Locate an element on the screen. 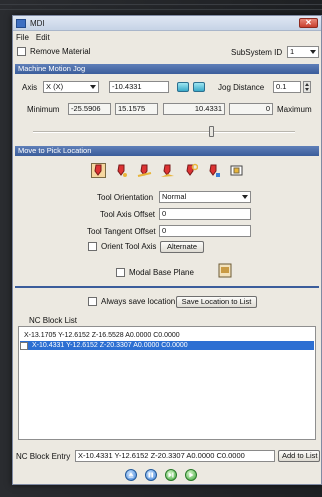 The image size is (322, 497). modal-base-plane-label: Modal Base Plane is located at coordinates (161, 272).